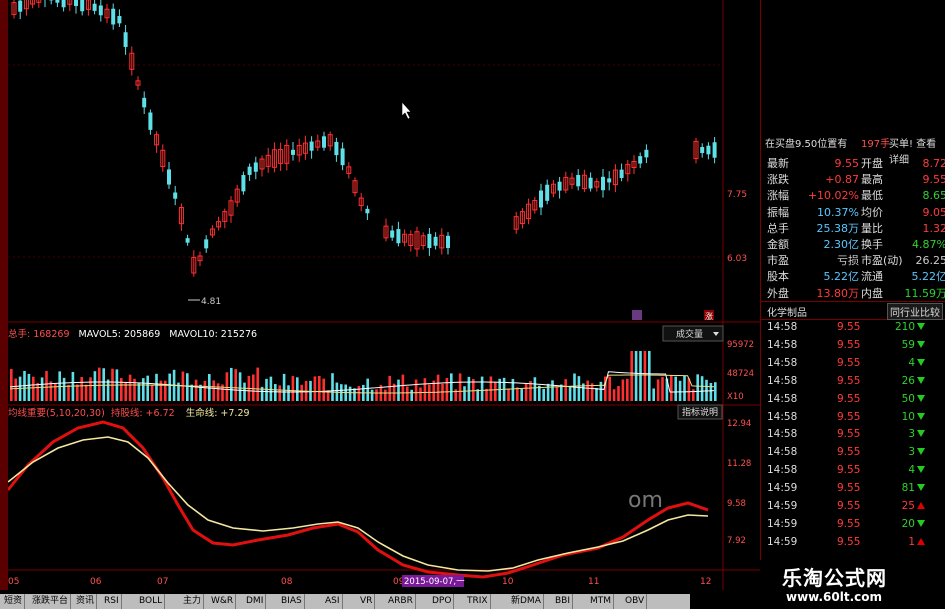 The height and width of the screenshot is (609, 945). I want to click on trade-volume: 81, so click(908, 488).